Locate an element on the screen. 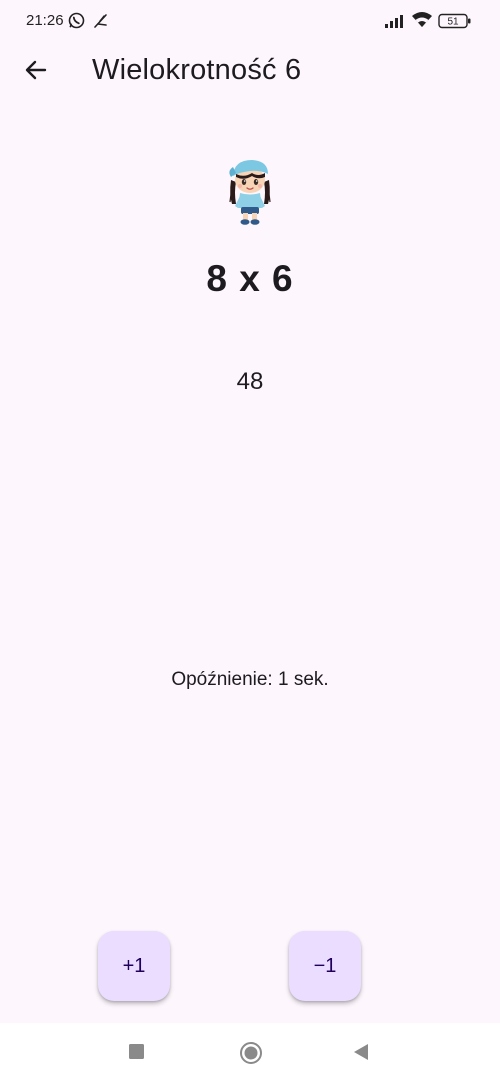  question-text: 8 x 6 is located at coordinates (250, 278).